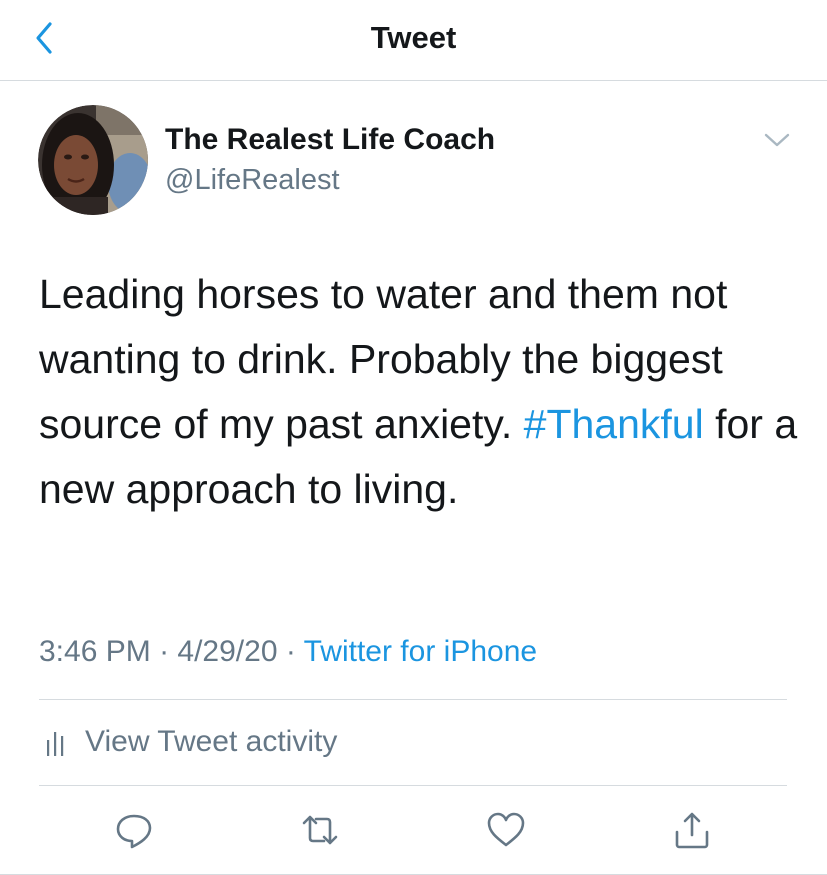 The width and height of the screenshot is (827, 875). I want to click on page-title: Tweet, so click(413, 37).